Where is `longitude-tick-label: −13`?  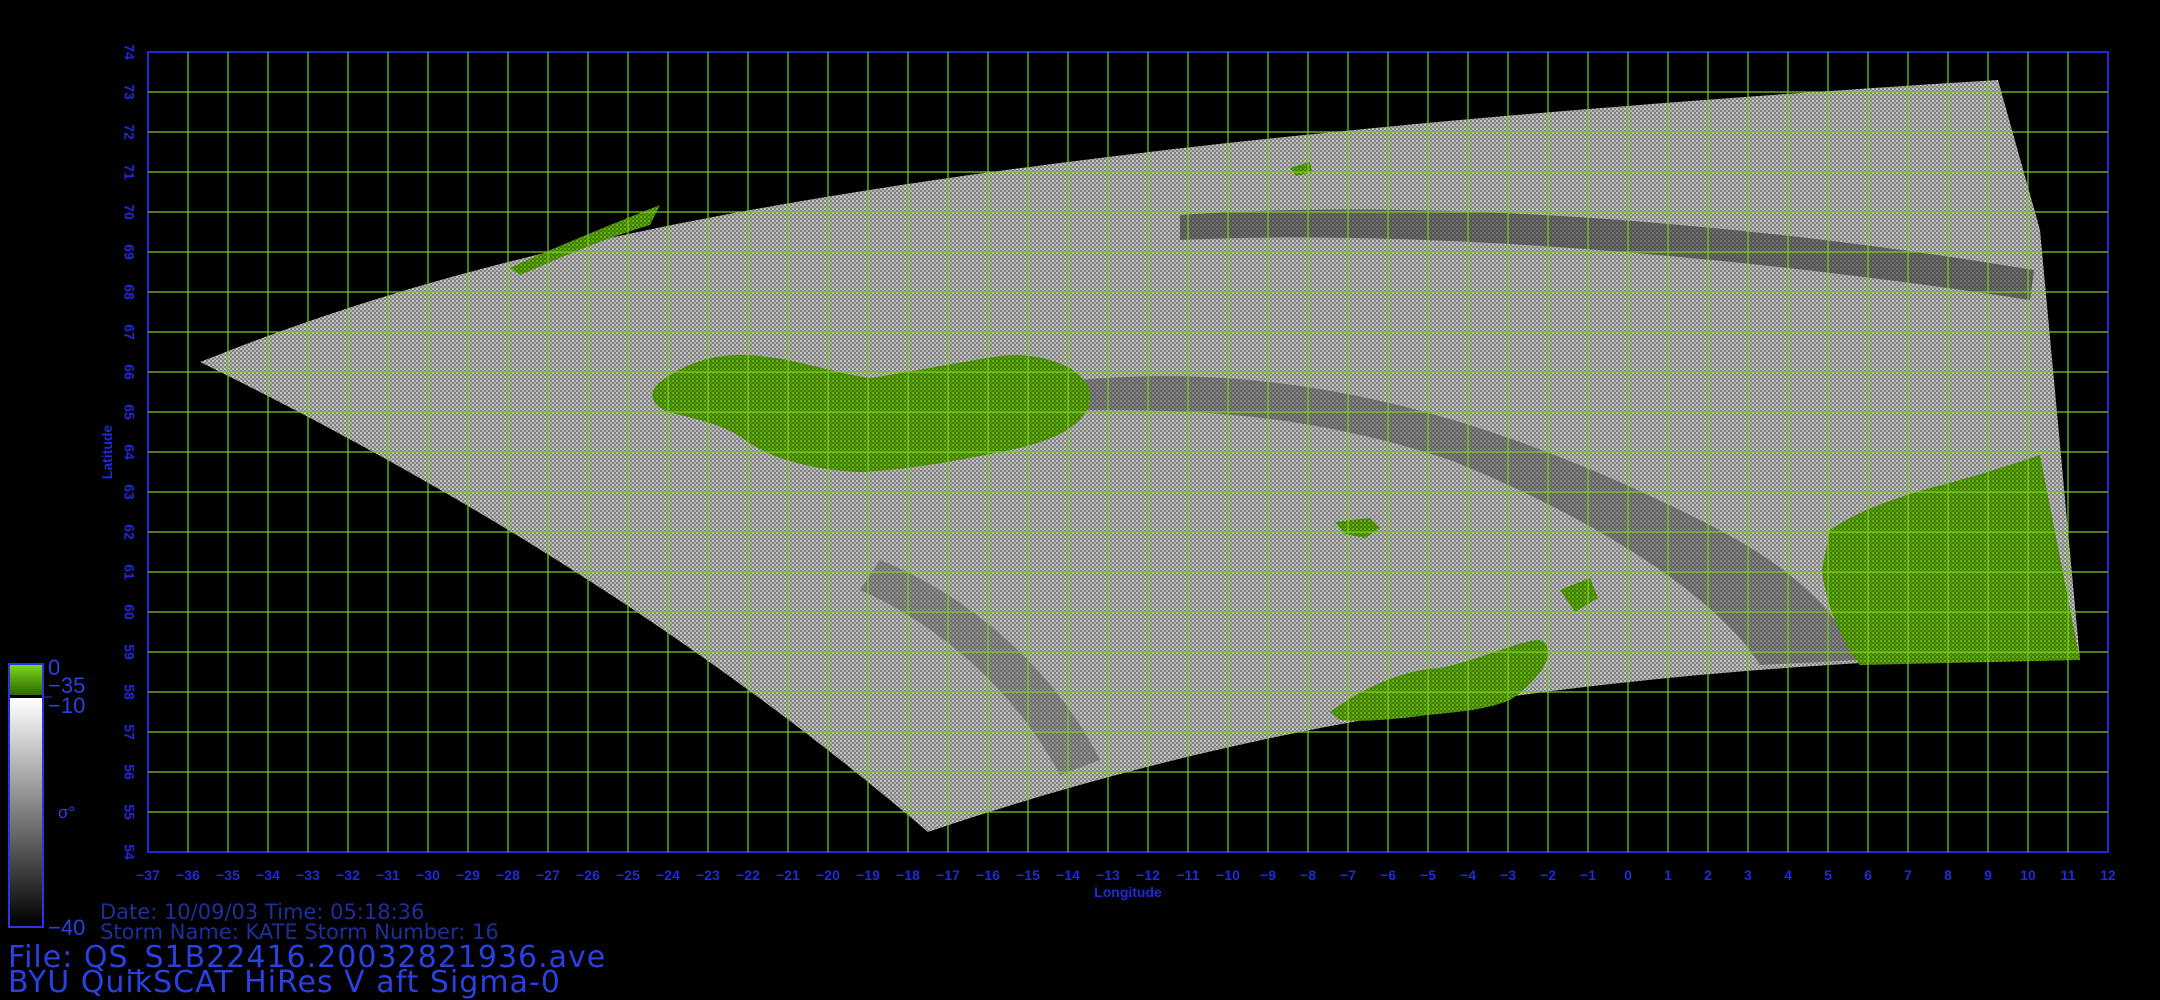
longitude-tick-label: −13 is located at coordinates (1108, 875).